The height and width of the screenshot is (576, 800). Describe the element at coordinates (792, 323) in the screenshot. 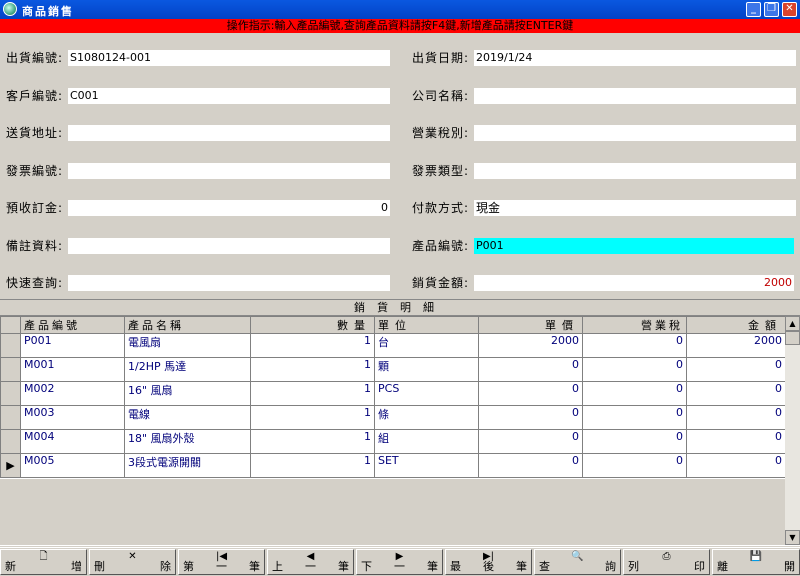

I see `scroll-up-icon: ▲` at that location.